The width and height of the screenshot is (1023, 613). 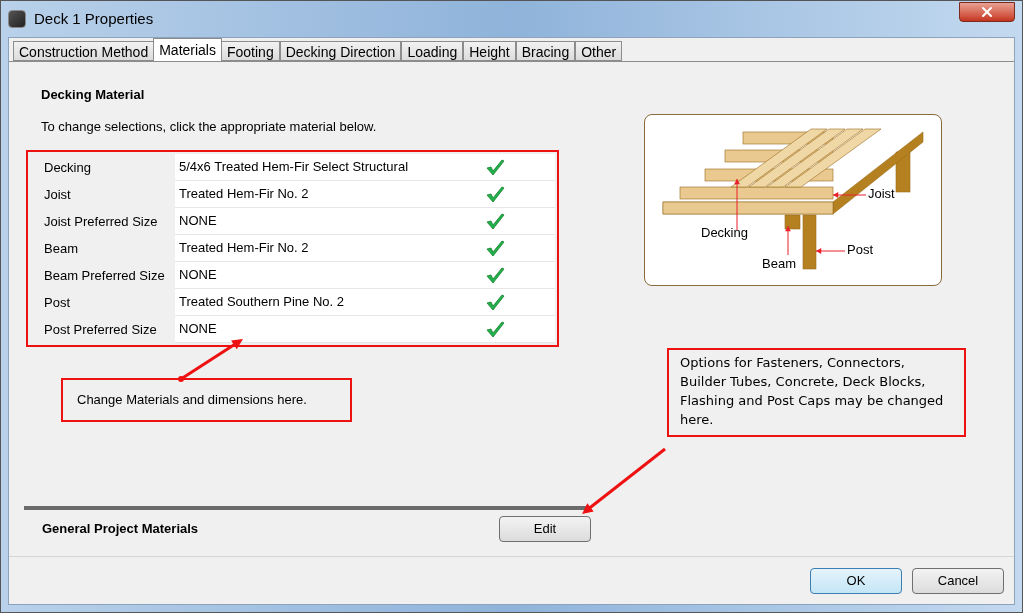 What do you see at coordinates (120, 529) in the screenshot?
I see `general-materials-label: General Project Materials` at bounding box center [120, 529].